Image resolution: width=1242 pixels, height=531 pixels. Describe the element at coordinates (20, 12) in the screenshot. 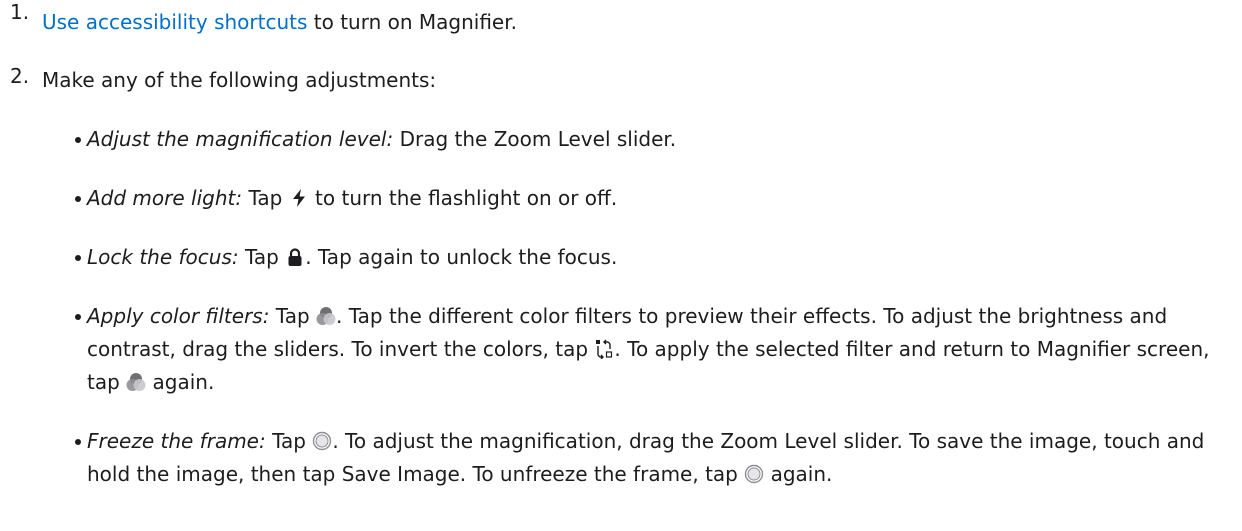

I see `step-number: 1.` at that location.